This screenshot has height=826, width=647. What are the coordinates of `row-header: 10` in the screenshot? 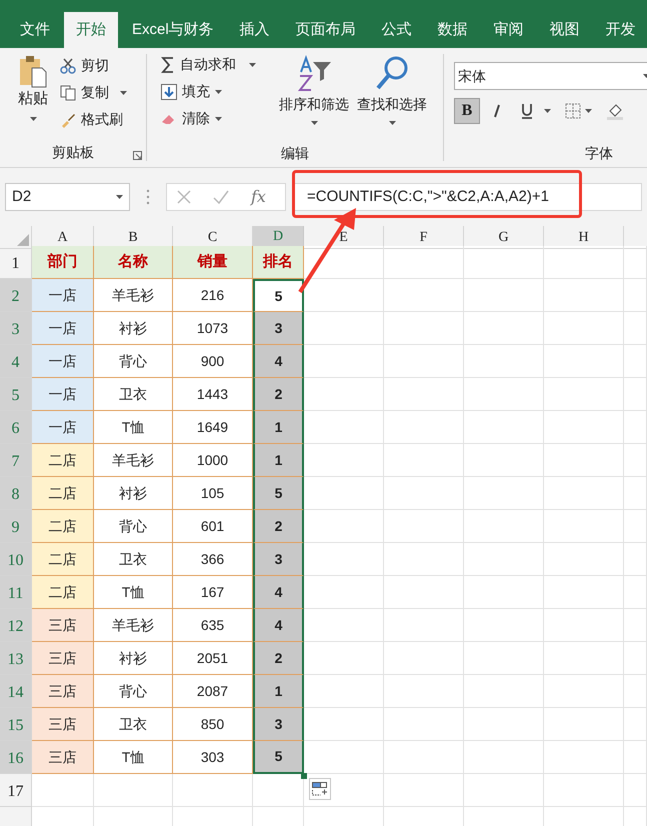 It's located at (16, 559).